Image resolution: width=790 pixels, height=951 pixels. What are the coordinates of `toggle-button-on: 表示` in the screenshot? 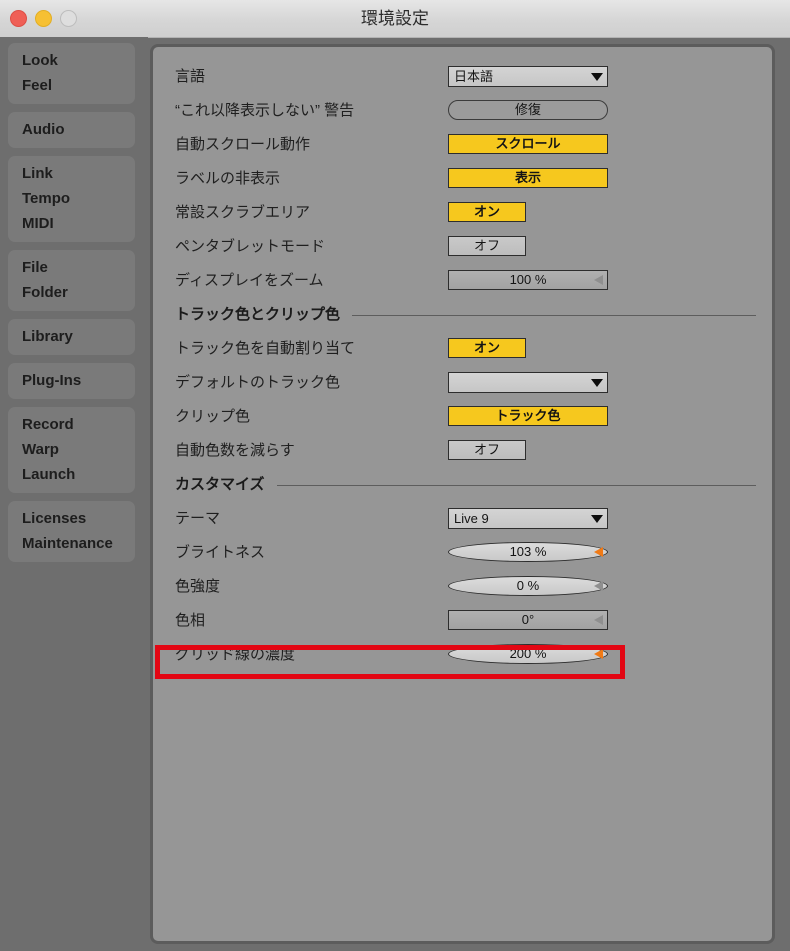 It's located at (528, 178).